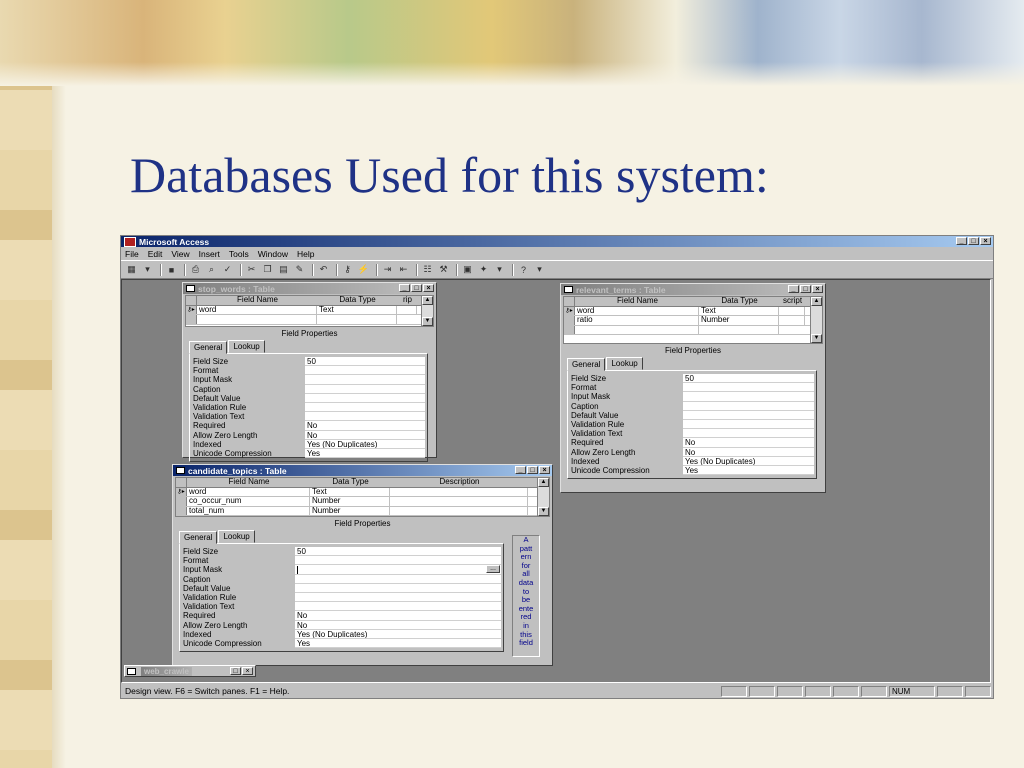 Image resolution: width=1024 pixels, height=768 pixels. Describe the element at coordinates (273, 254) in the screenshot. I see `menu-window: Window` at that location.